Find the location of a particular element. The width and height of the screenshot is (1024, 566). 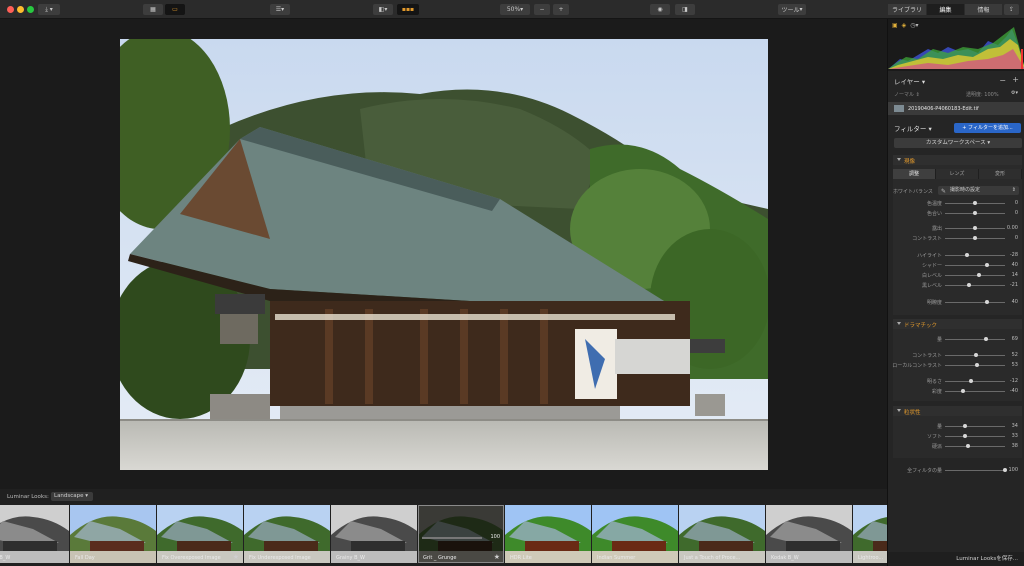

filmstrip-toggle-button: ▪▪▪ is located at coordinates (408, 9).